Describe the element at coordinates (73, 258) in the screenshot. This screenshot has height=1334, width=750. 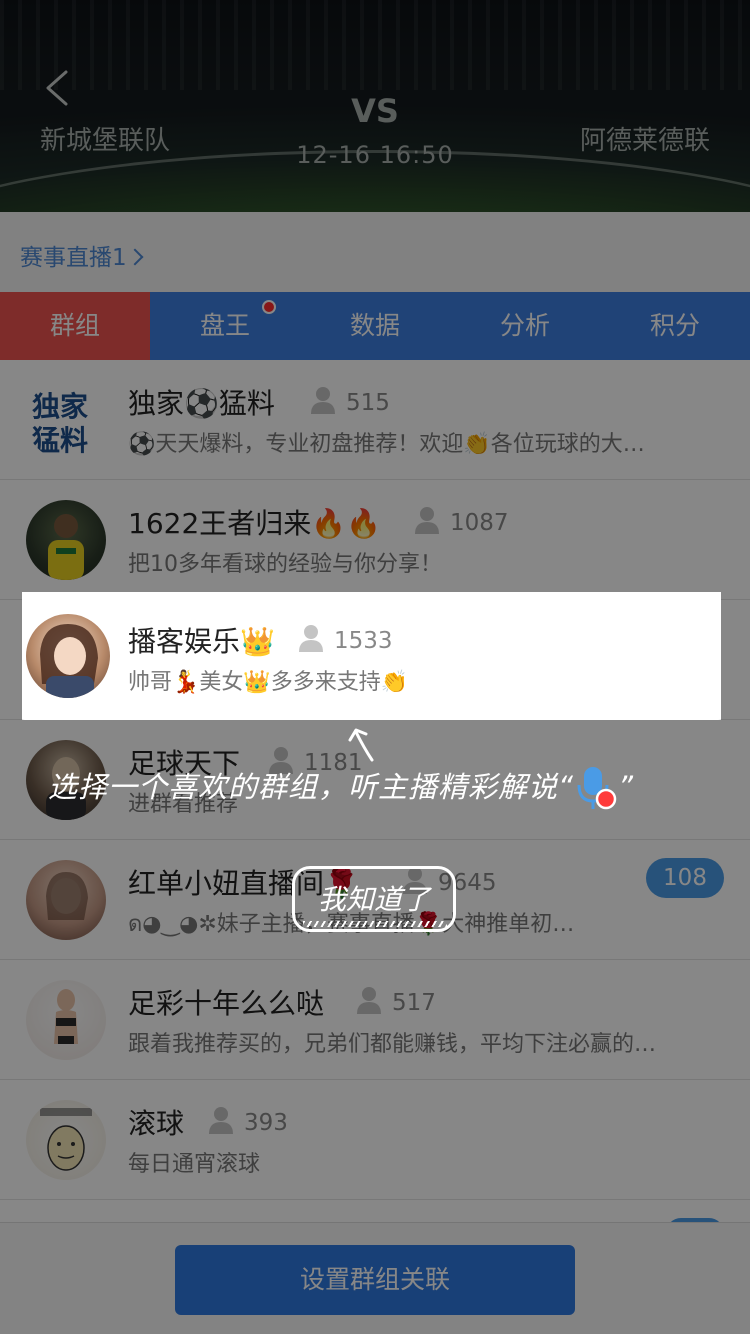
I see `live-stream-label: 赛事直播1` at that location.